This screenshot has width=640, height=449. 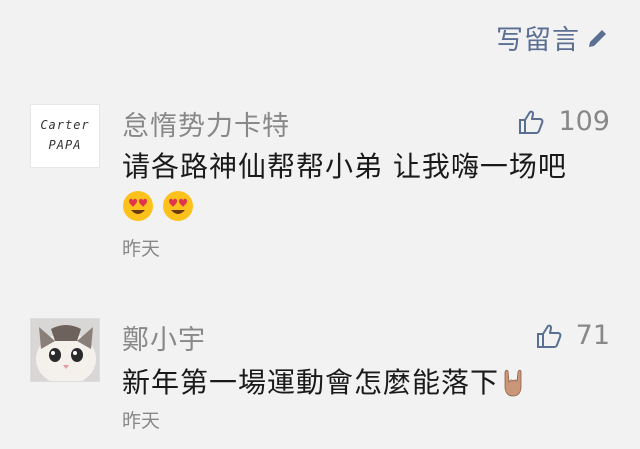 I want to click on like-button: 71, so click(x=573, y=335).